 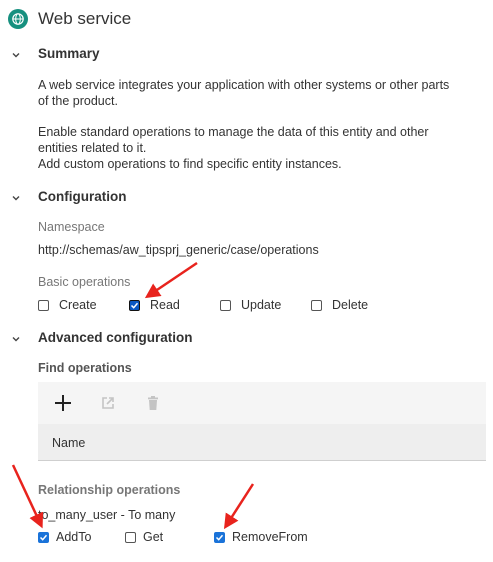 I want to click on annotation-arrow-read, so click(x=171, y=280).